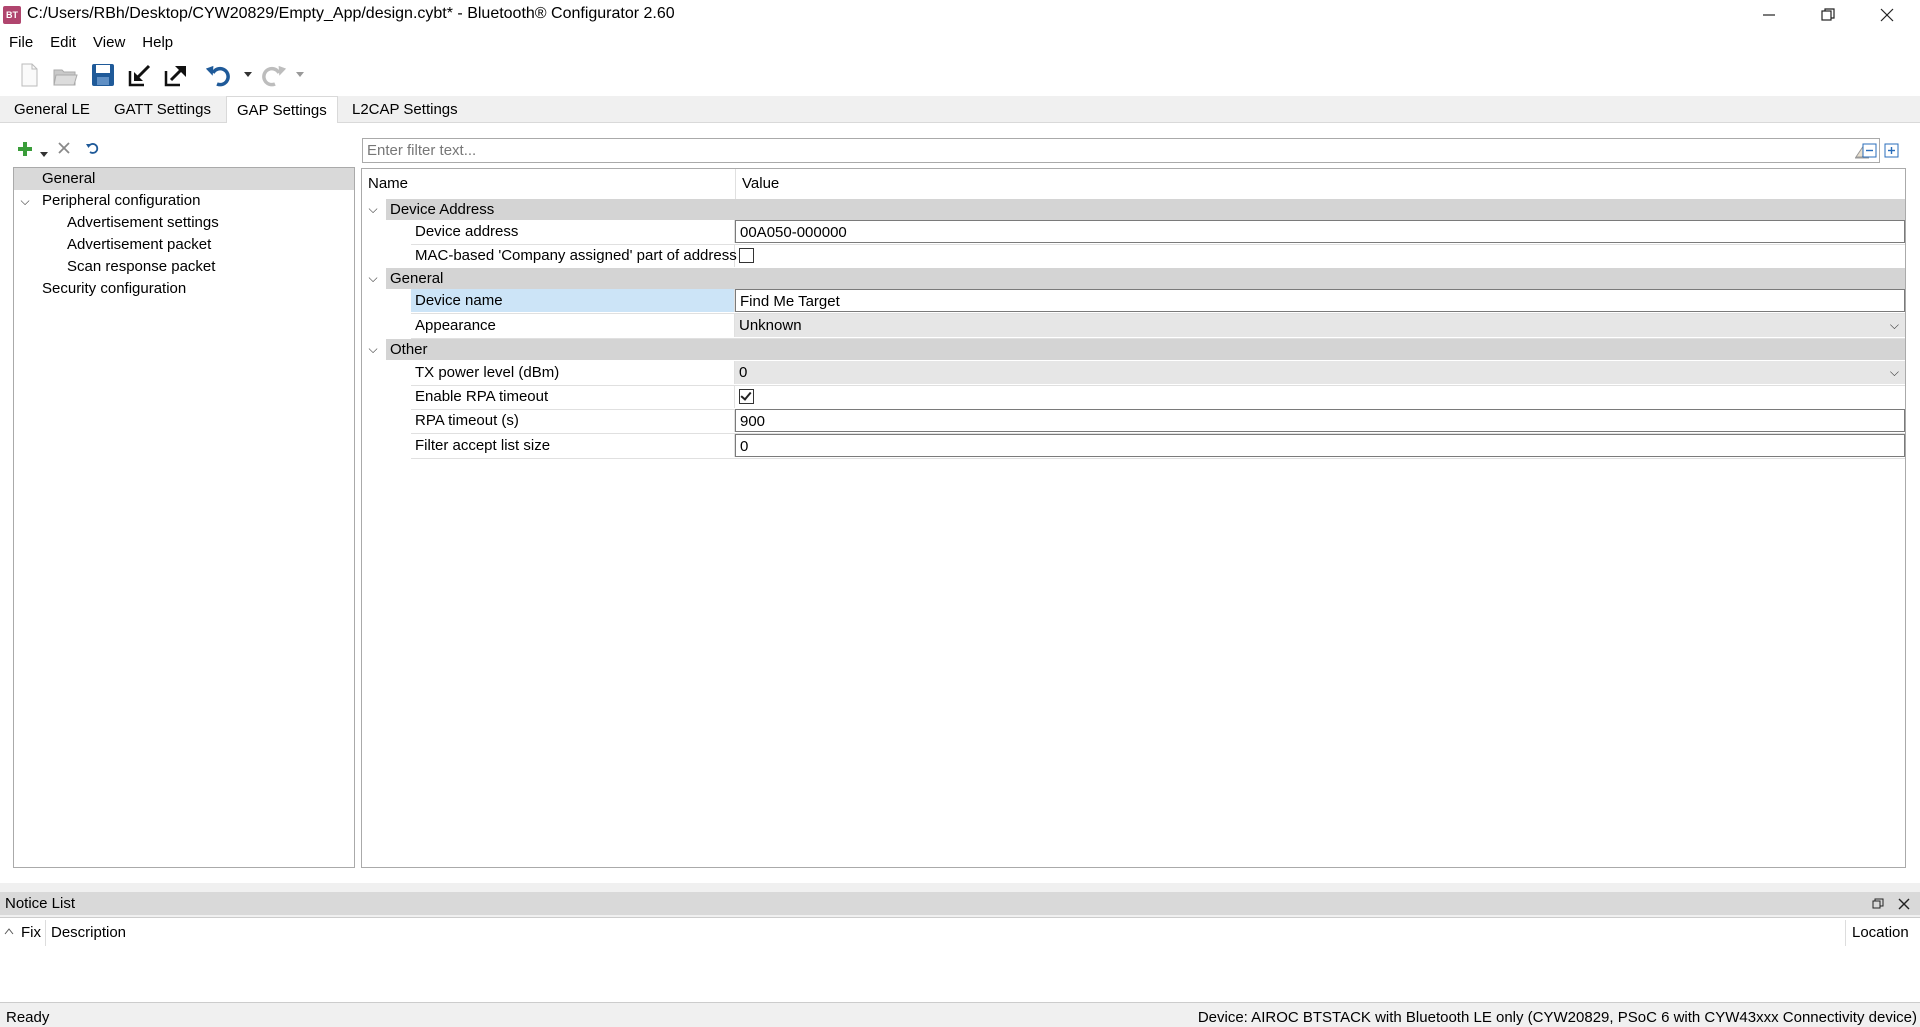 The height and width of the screenshot is (1027, 1920). I want to click on save-icon, so click(103, 75).